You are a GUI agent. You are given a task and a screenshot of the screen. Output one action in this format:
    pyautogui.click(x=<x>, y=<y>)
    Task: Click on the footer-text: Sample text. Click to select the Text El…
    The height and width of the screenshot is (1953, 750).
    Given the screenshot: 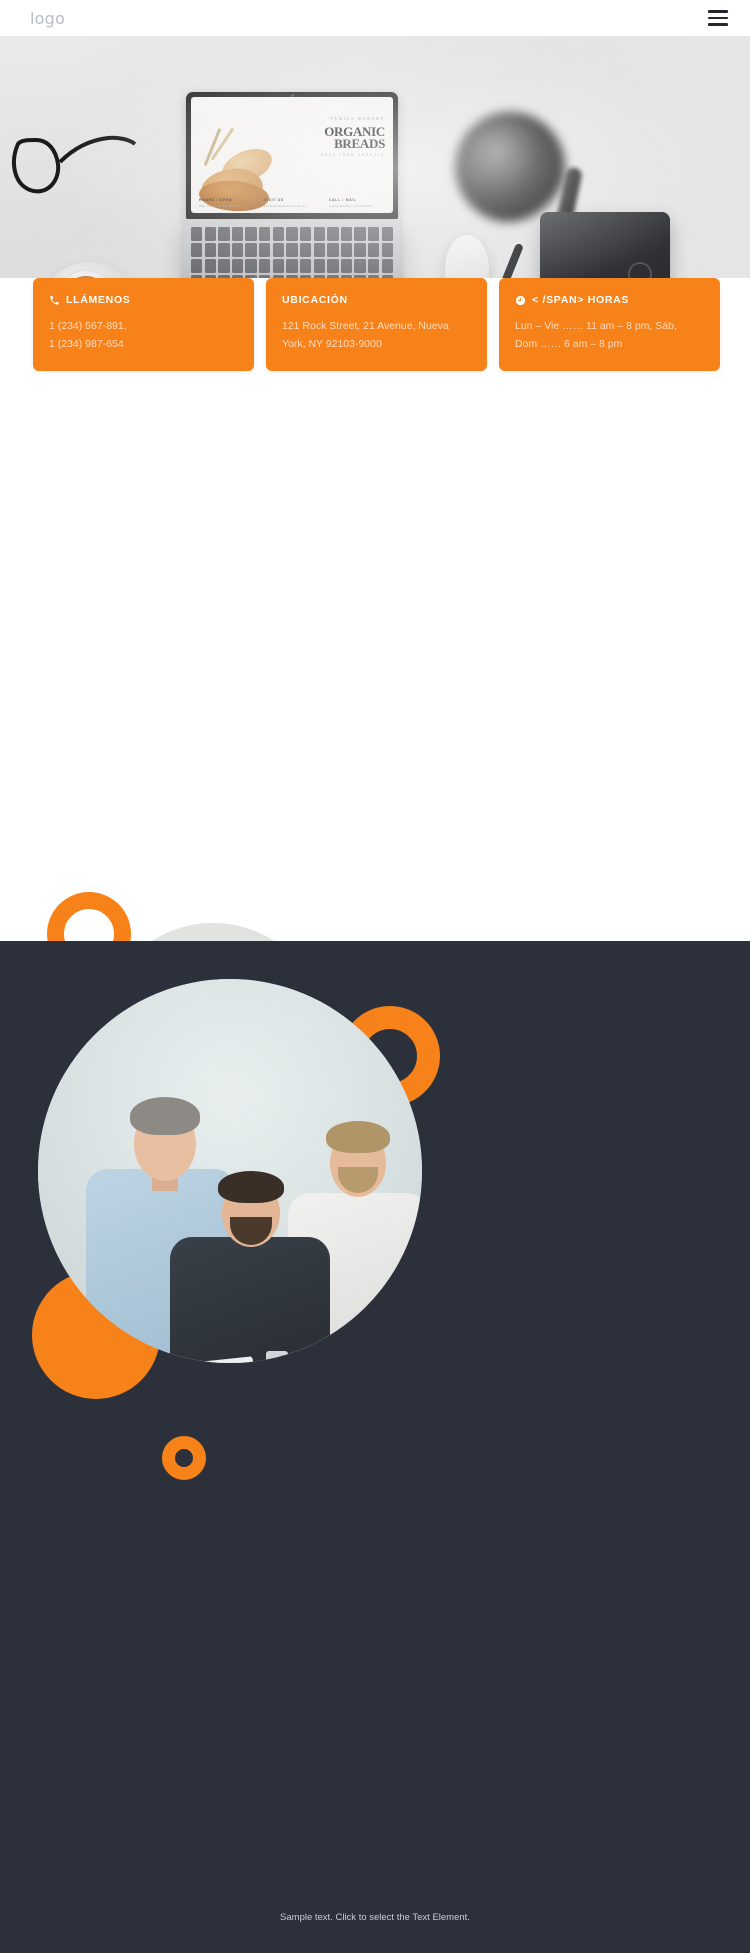 What is the action you would take?
    pyautogui.click(x=375, y=1917)
    